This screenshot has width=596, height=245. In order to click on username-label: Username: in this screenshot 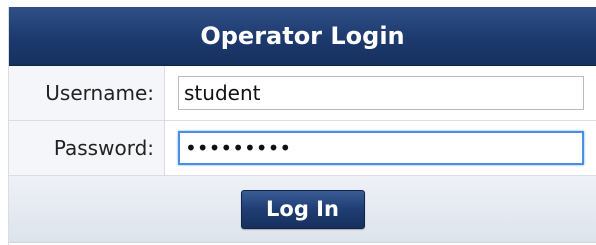, I will do `click(99, 93)`.